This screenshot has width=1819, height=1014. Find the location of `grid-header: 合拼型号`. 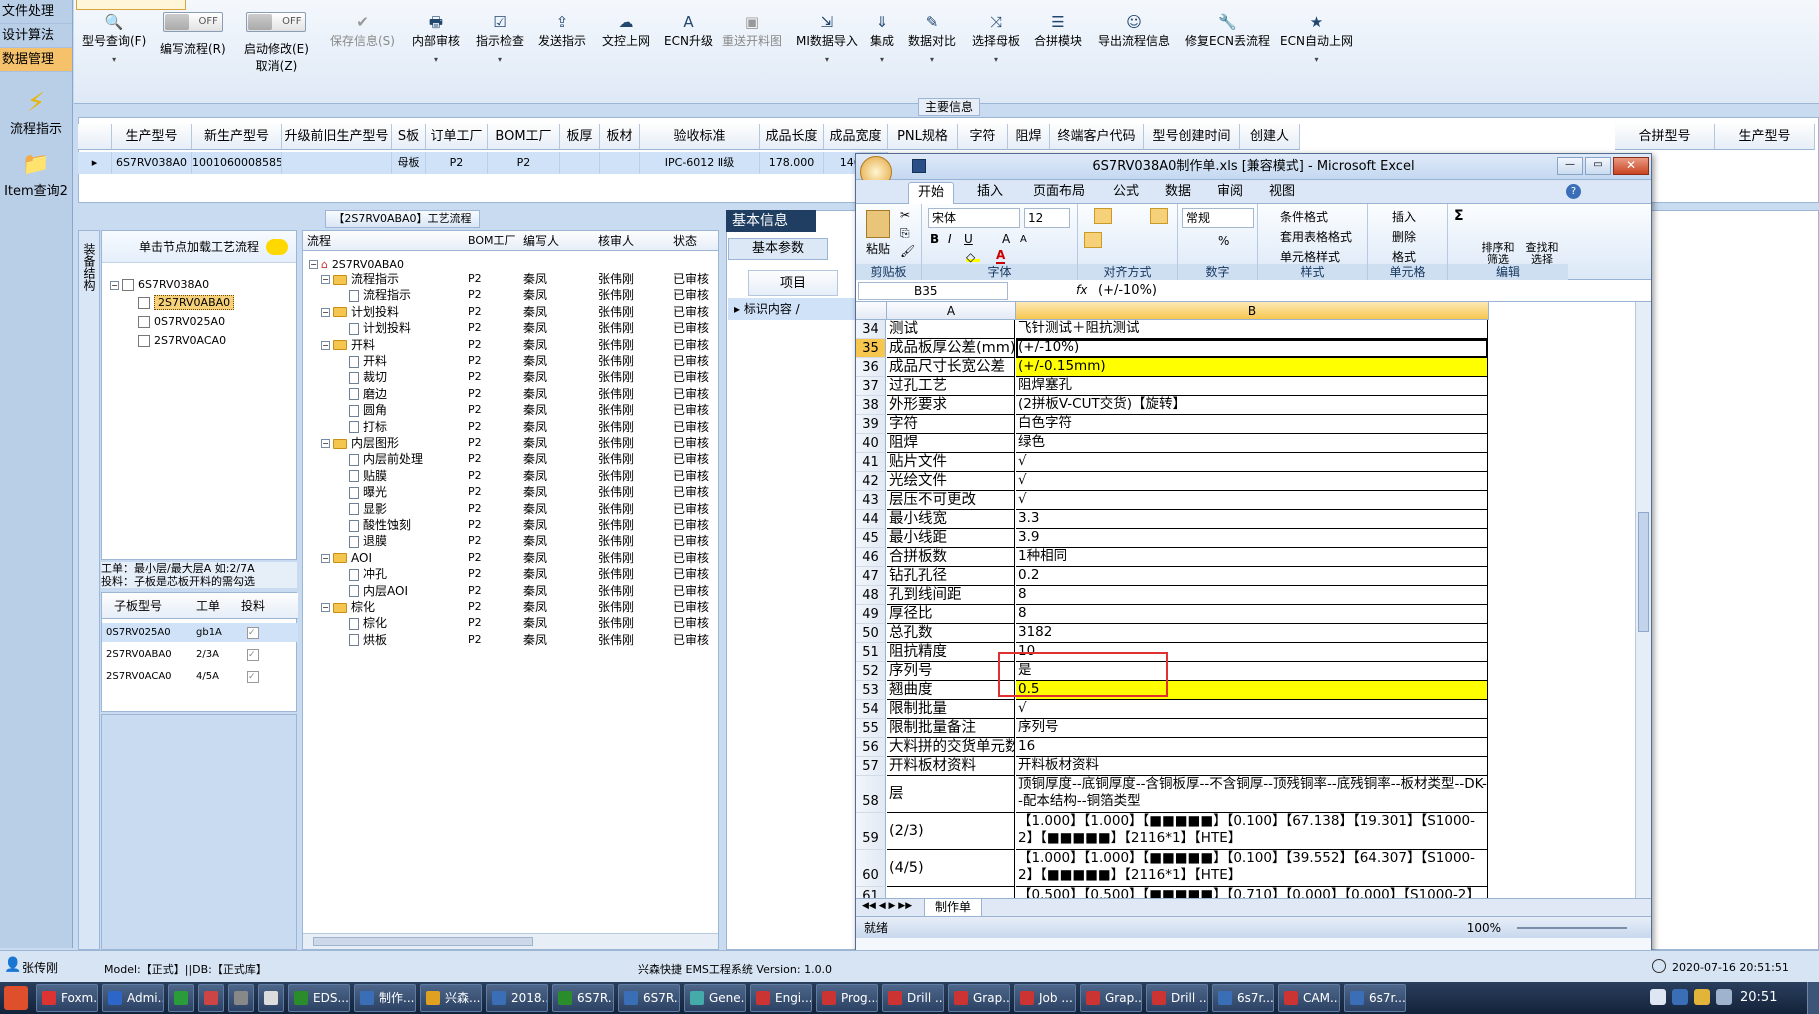

grid-header: 合拼型号 is located at coordinates (1665, 137).